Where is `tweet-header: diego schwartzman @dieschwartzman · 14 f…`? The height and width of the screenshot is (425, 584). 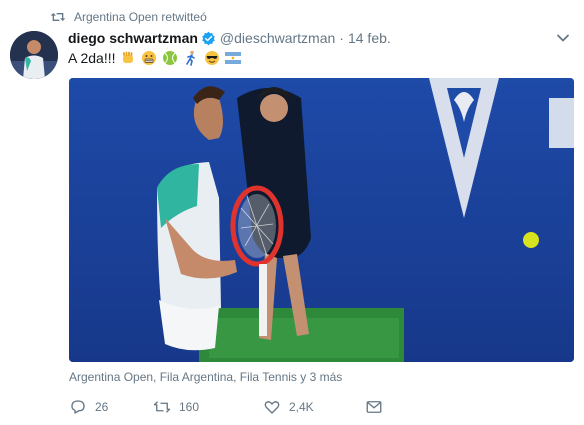 tweet-header: diego schwartzman @dieschwartzman · 14 f… is located at coordinates (229, 38).